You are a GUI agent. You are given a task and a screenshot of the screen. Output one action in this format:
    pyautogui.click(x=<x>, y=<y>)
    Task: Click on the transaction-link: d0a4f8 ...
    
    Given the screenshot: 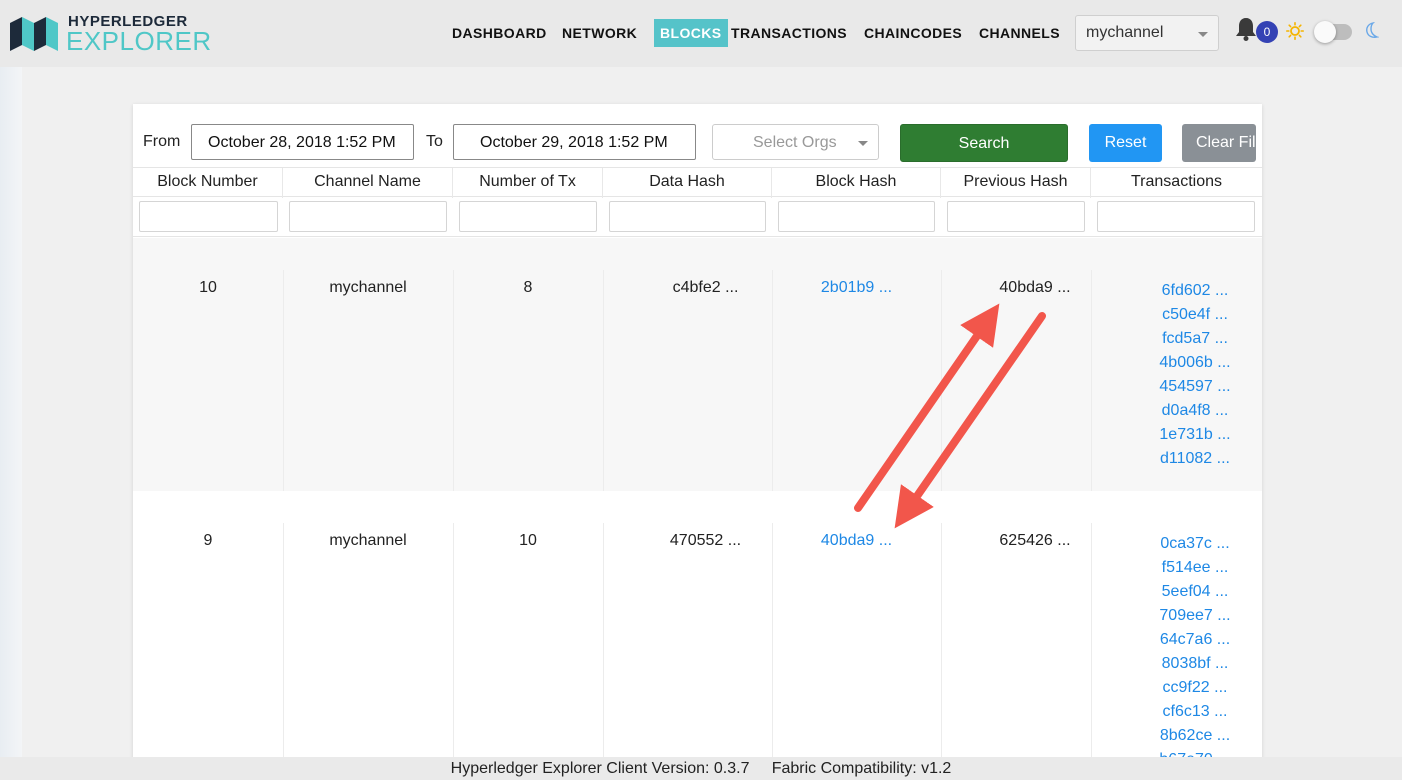 What is the action you would take?
    pyautogui.click(x=1195, y=411)
    